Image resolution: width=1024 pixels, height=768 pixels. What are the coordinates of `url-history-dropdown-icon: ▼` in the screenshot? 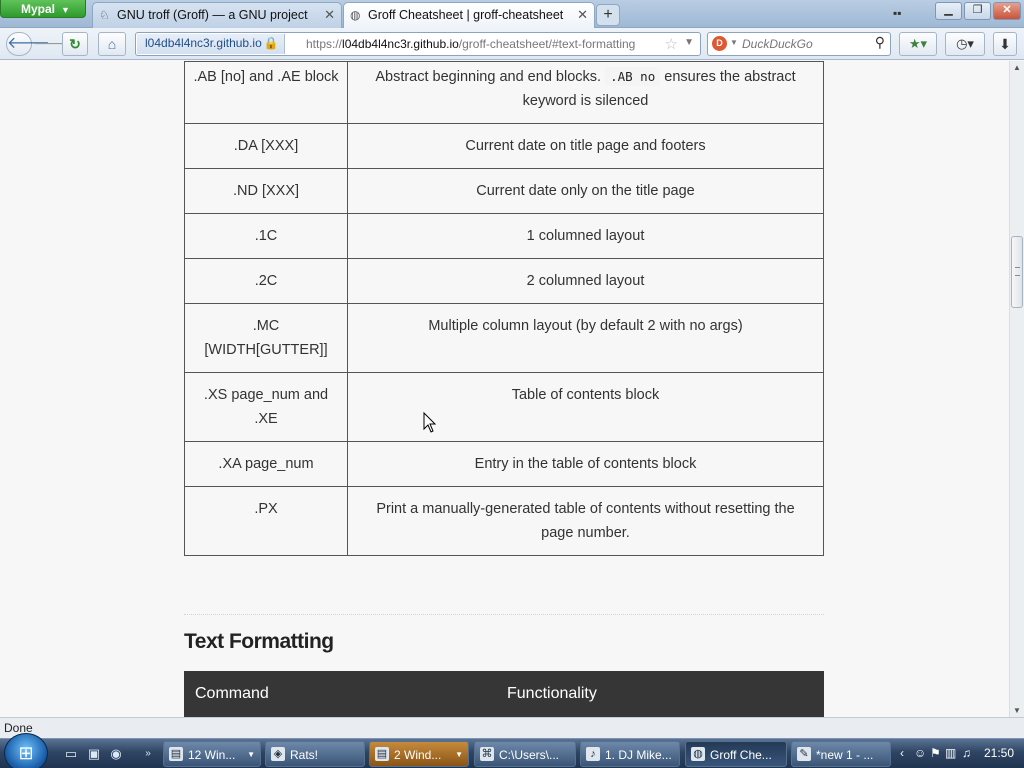 It's located at (689, 42).